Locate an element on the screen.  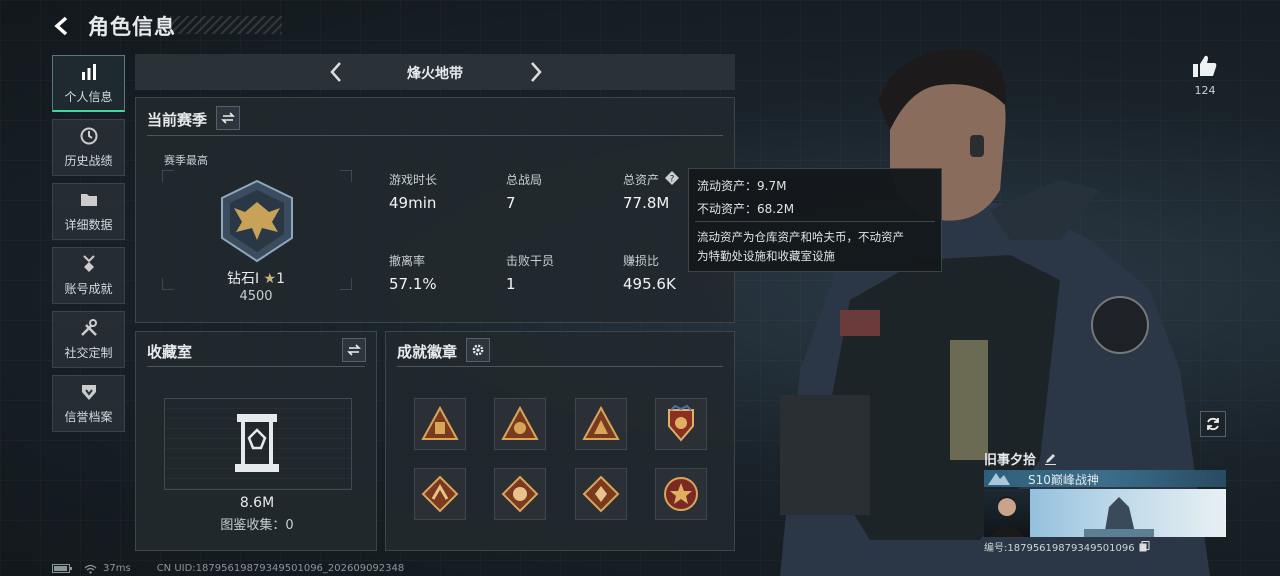
next-mode-arrow-icon is located at coordinates (535, 72).